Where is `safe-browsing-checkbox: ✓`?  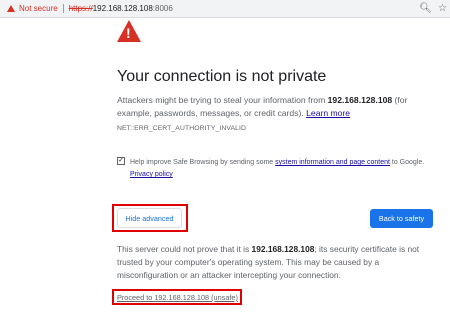 safe-browsing-checkbox: ✓ is located at coordinates (121, 161).